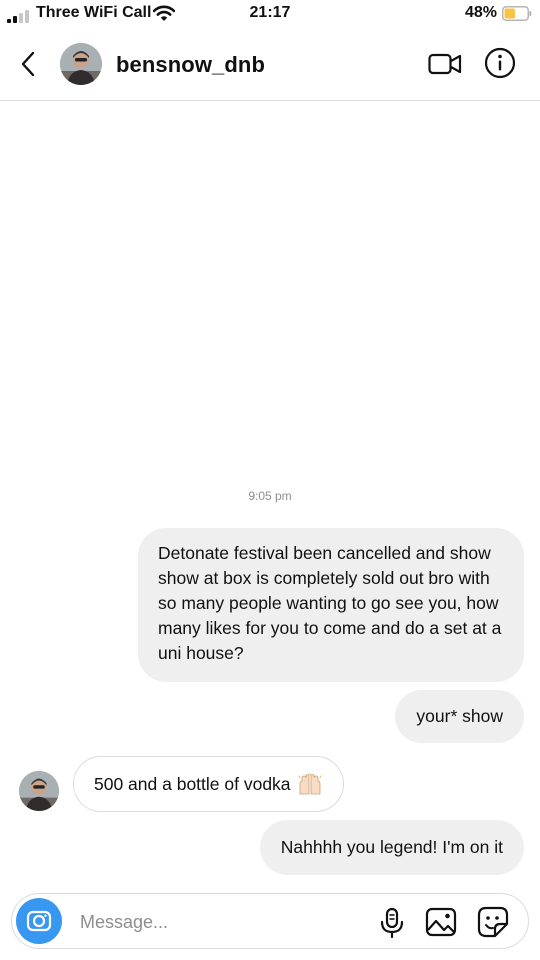  I want to click on chat-username: bensnow_dnb, so click(190, 65).